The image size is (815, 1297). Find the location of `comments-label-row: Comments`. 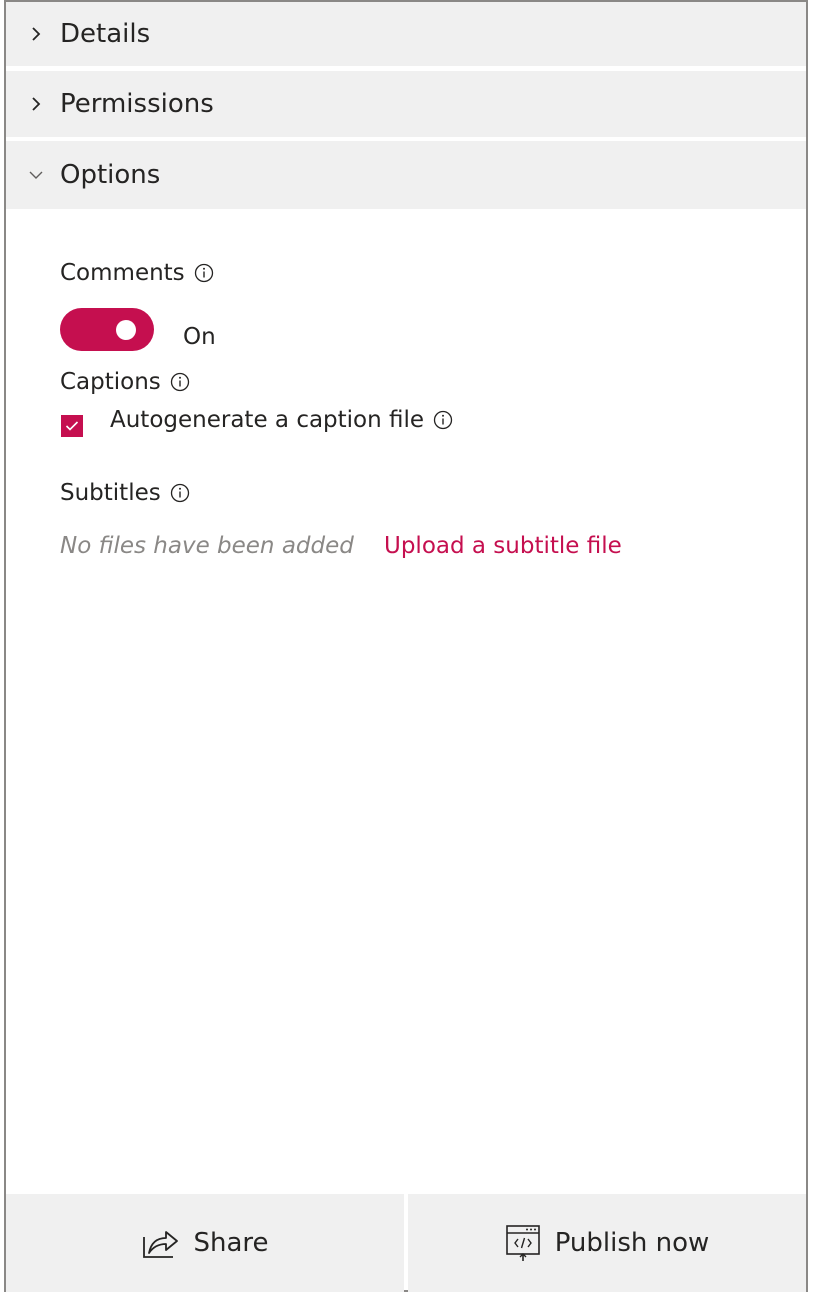

comments-label-row: Comments is located at coordinates (137, 273).